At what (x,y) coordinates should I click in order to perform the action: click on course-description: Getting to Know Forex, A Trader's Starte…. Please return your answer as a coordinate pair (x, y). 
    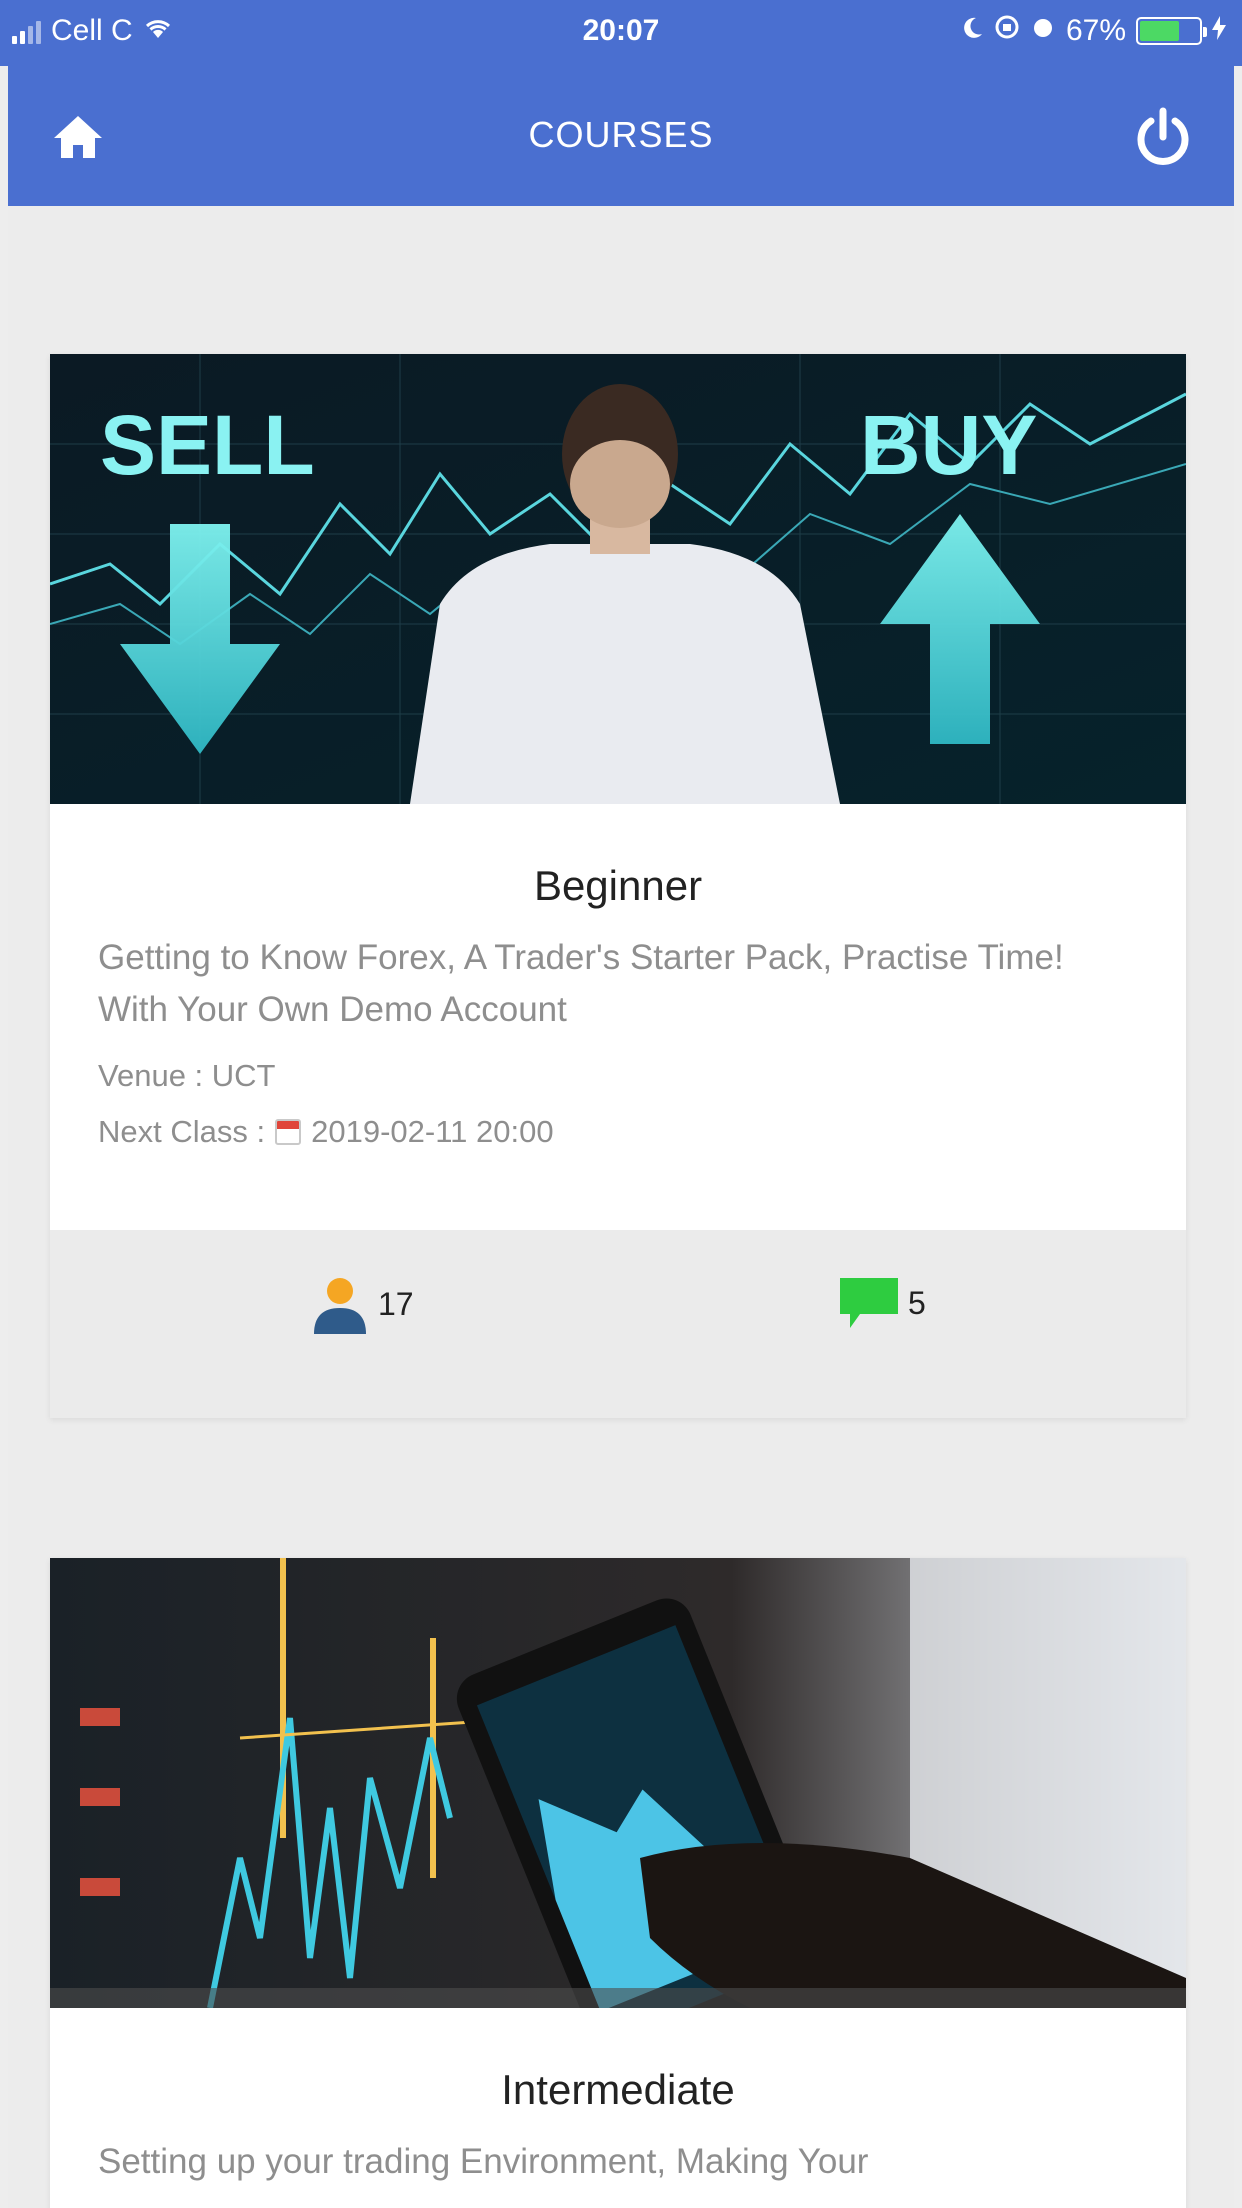
    Looking at the image, I should click on (581, 983).